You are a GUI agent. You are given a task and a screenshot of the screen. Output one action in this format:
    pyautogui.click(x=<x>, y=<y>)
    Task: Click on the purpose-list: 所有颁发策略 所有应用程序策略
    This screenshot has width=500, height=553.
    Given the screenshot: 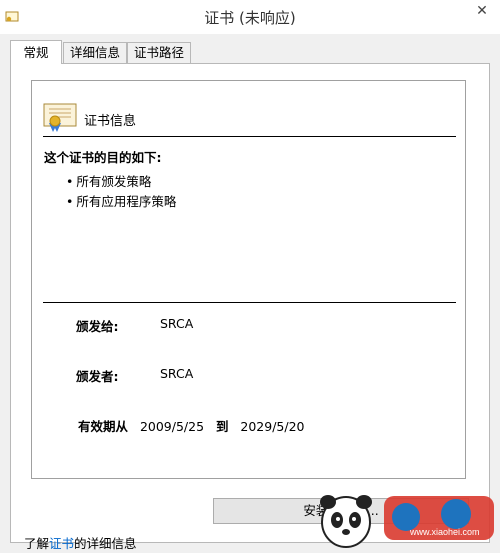 What is the action you would take?
    pyautogui.click(x=121, y=192)
    